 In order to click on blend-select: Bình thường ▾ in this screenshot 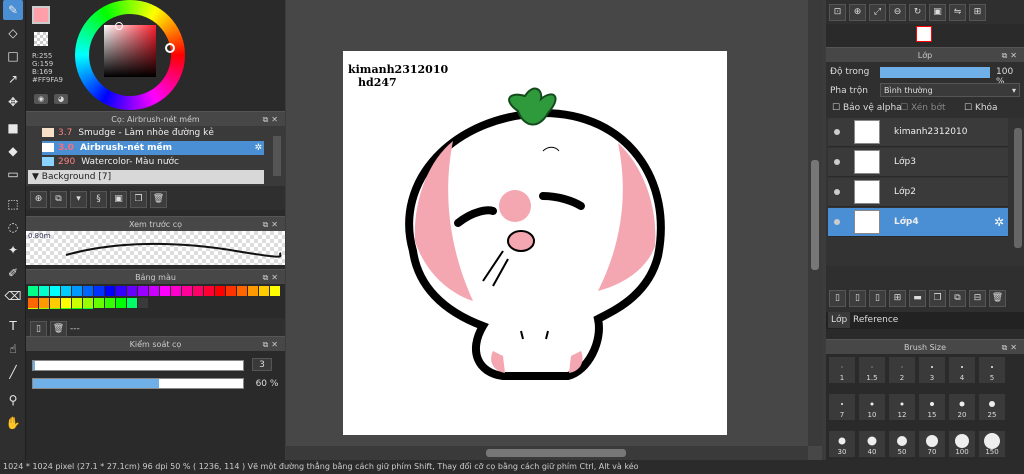, I will do `click(950, 90)`.